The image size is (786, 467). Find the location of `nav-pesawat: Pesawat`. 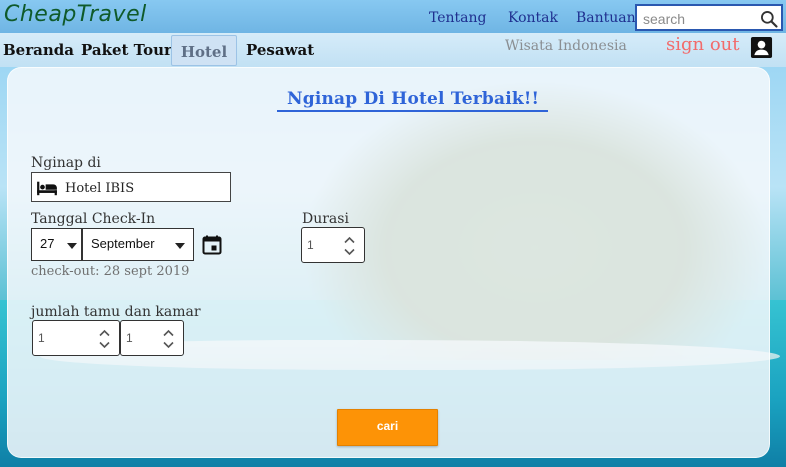

nav-pesawat: Pesawat is located at coordinates (280, 50).